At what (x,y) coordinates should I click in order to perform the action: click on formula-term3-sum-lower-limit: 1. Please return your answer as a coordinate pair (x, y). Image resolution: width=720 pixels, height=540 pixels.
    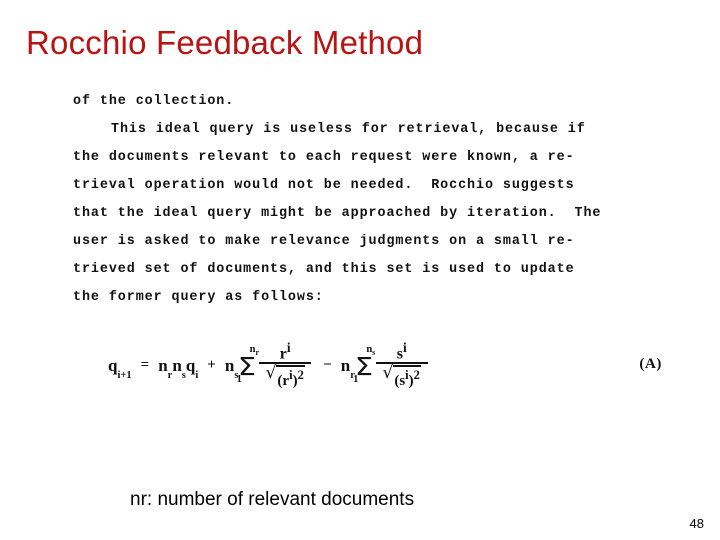
    Looking at the image, I should click on (356, 380).